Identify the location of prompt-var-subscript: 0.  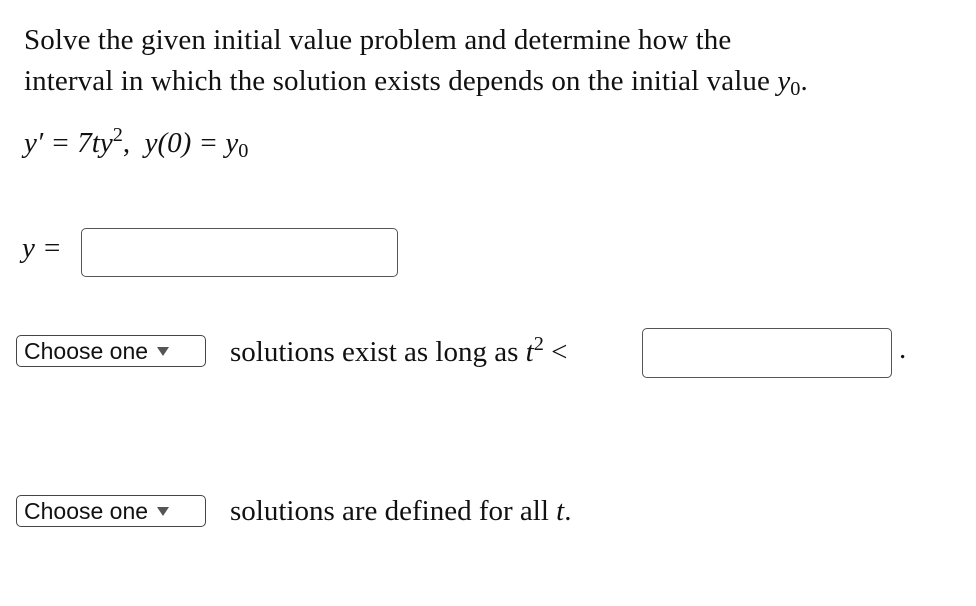
(795, 89).